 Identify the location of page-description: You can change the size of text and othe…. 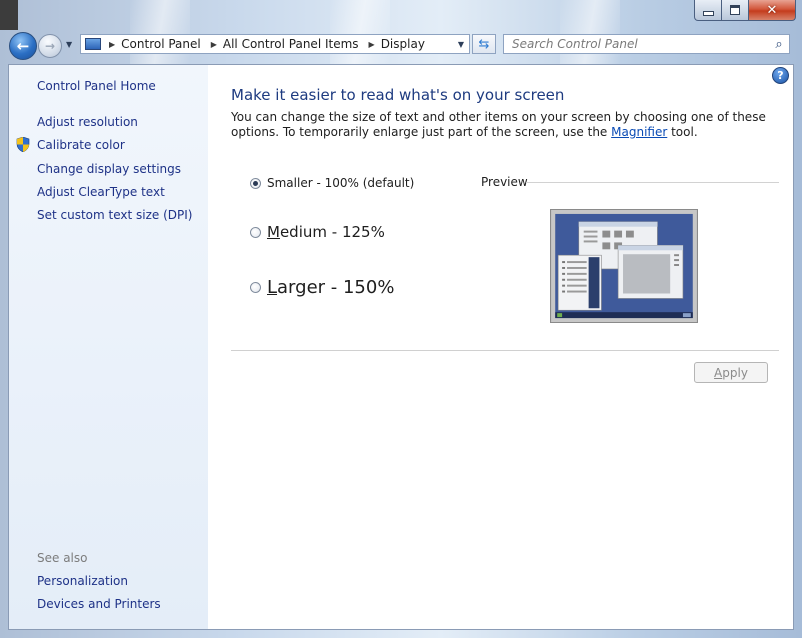
(501, 125).